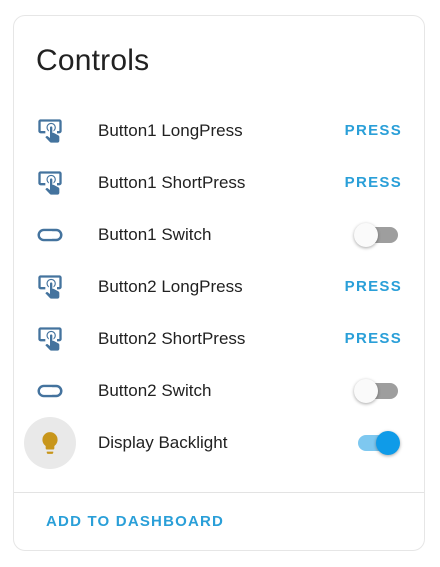  I want to click on card-title: Controls, so click(93, 60).